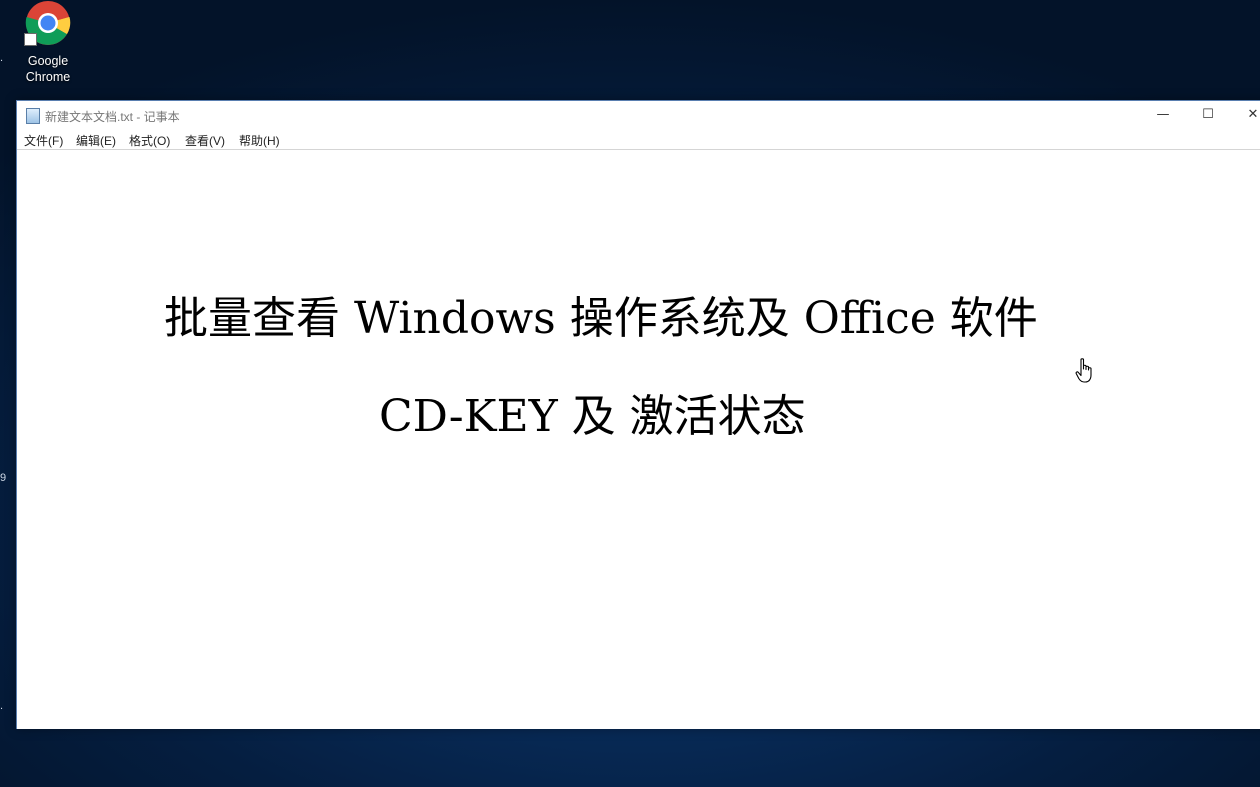 This screenshot has width=1260, height=787. Describe the element at coordinates (592, 416) in the screenshot. I see `document-line-2: CD-KEY 及 激活状态` at that location.